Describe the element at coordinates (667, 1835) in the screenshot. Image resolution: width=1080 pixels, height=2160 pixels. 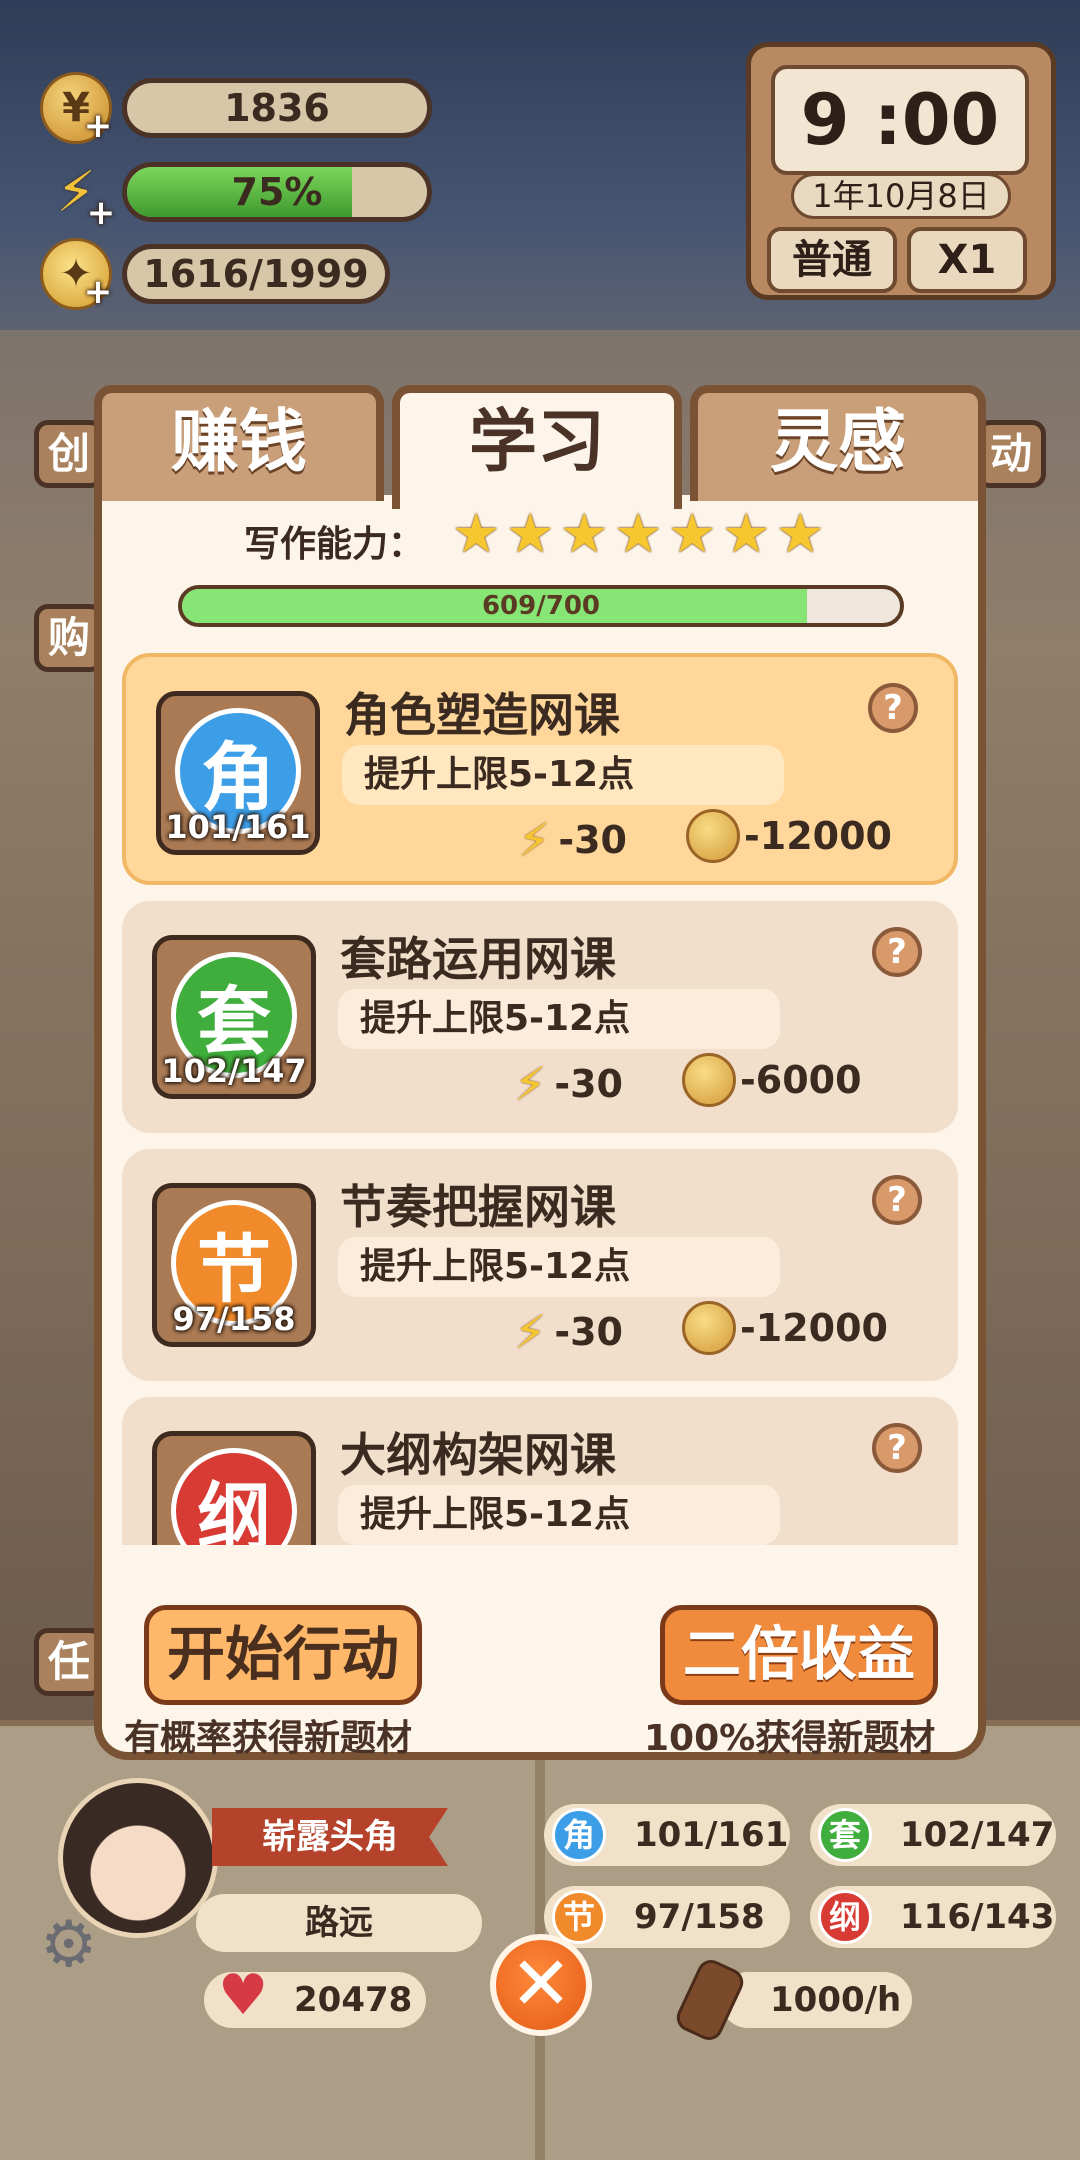
I see `stat-character: 角 101/161` at that location.